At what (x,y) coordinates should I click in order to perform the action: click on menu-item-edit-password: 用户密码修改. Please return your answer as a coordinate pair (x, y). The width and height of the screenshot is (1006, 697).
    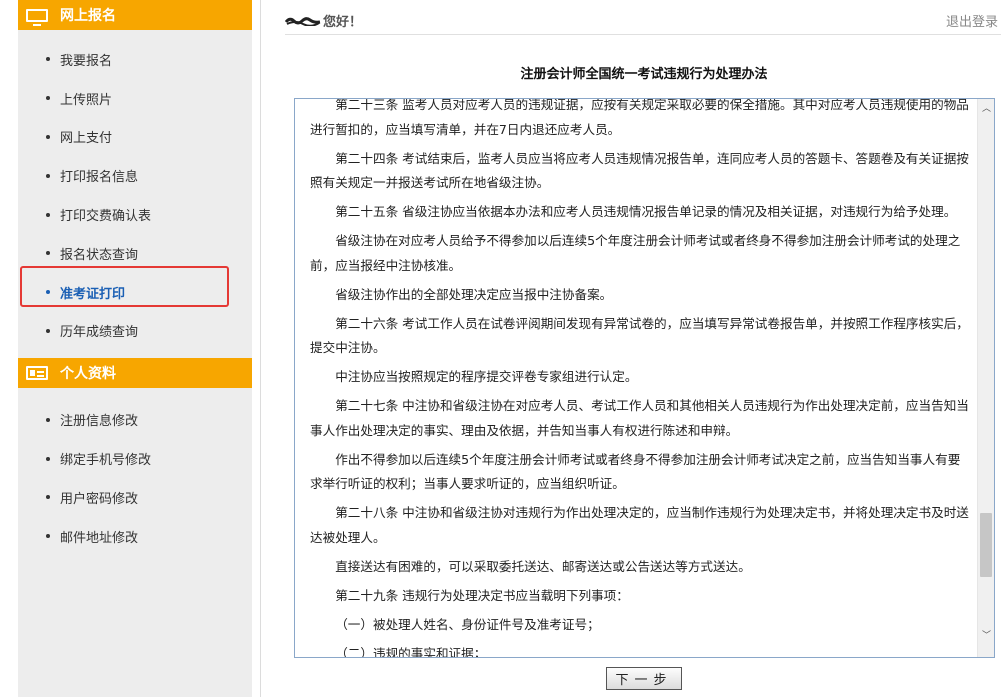
    Looking at the image, I should click on (135, 497).